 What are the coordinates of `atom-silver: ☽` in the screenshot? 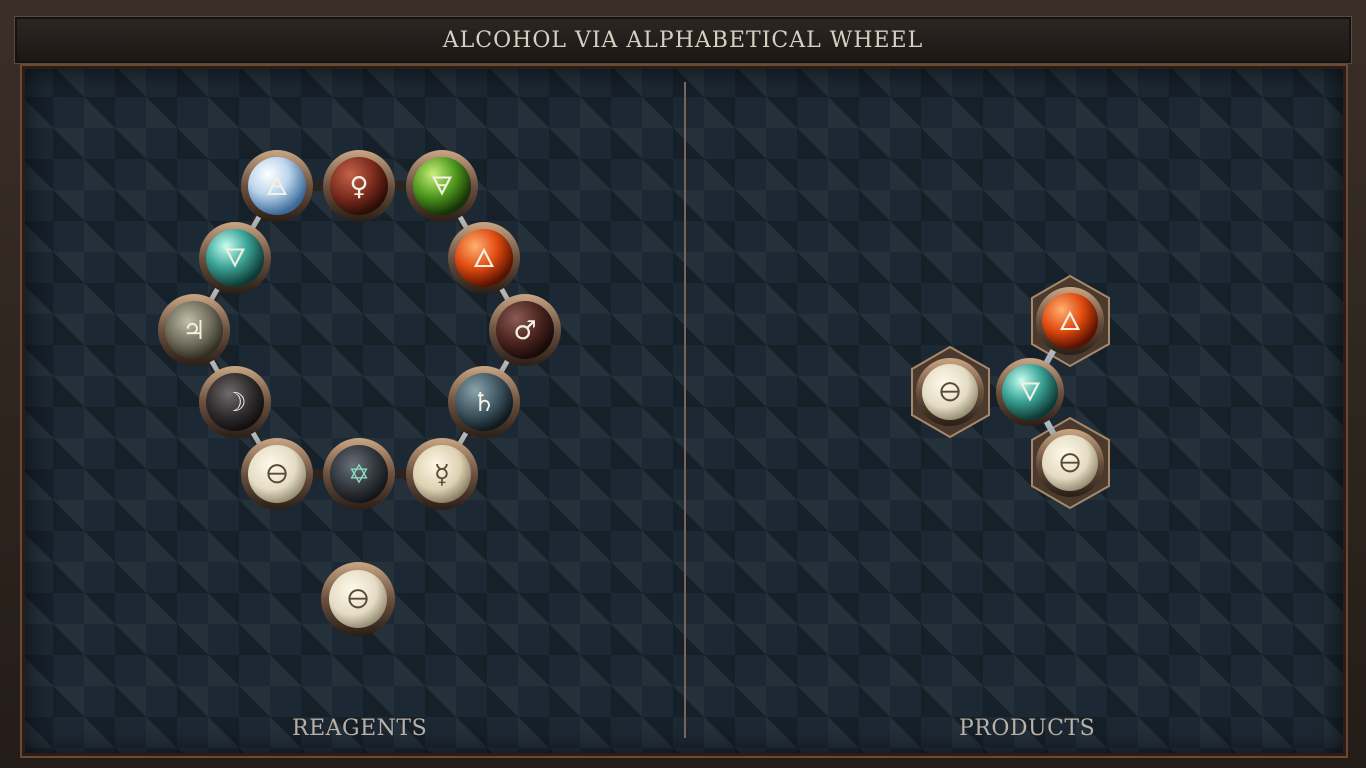 It's located at (235, 402).